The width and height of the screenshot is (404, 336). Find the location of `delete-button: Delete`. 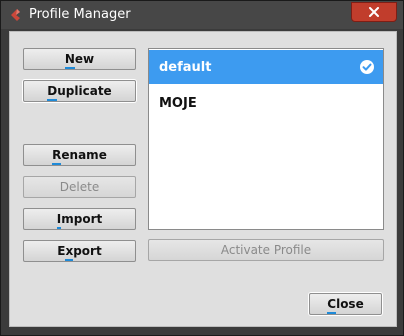

delete-button: Delete is located at coordinates (79, 187).